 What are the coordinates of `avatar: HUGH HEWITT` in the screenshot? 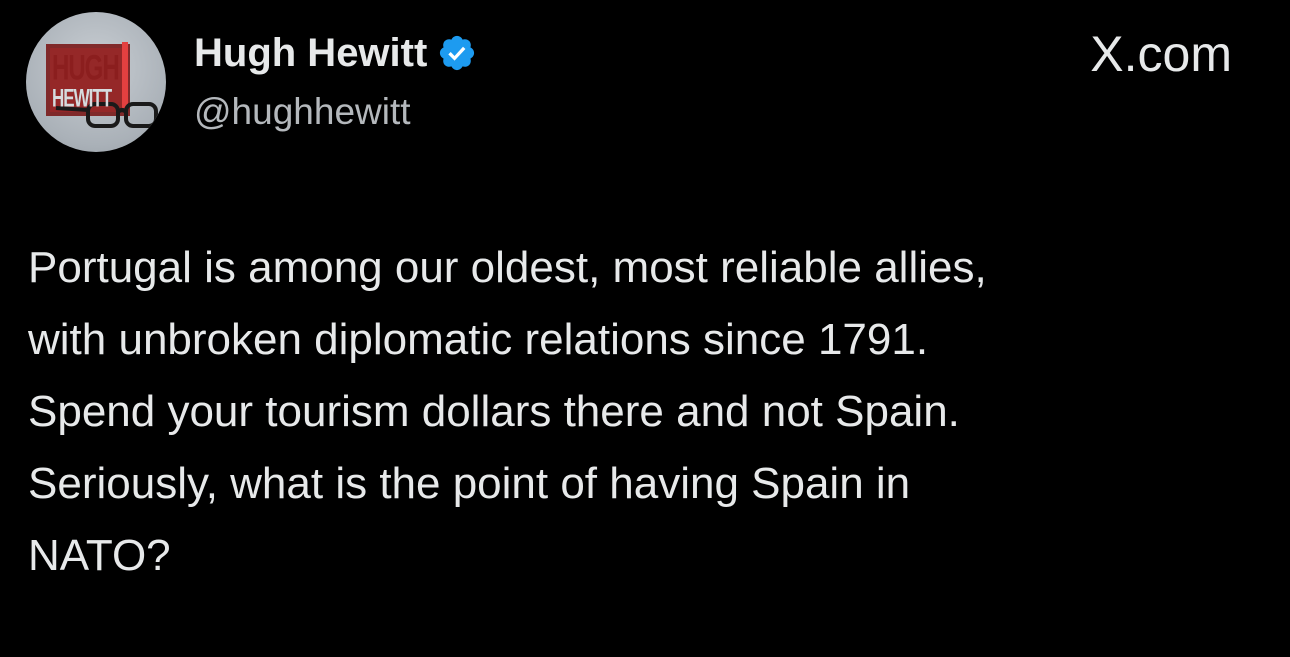 It's located at (96, 82).